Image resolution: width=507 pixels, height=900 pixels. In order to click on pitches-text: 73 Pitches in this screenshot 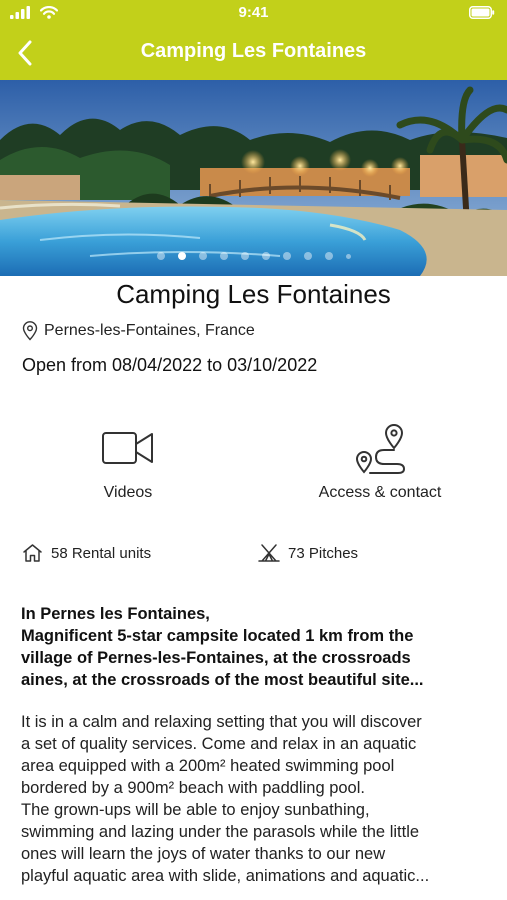, I will do `click(323, 553)`.